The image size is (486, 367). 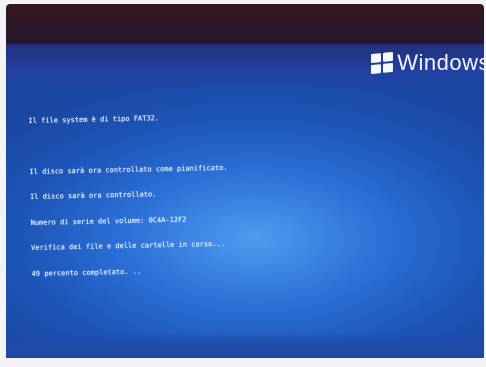 What do you see at coordinates (382, 63) in the screenshot?
I see `windows-flag-icon` at bounding box center [382, 63].